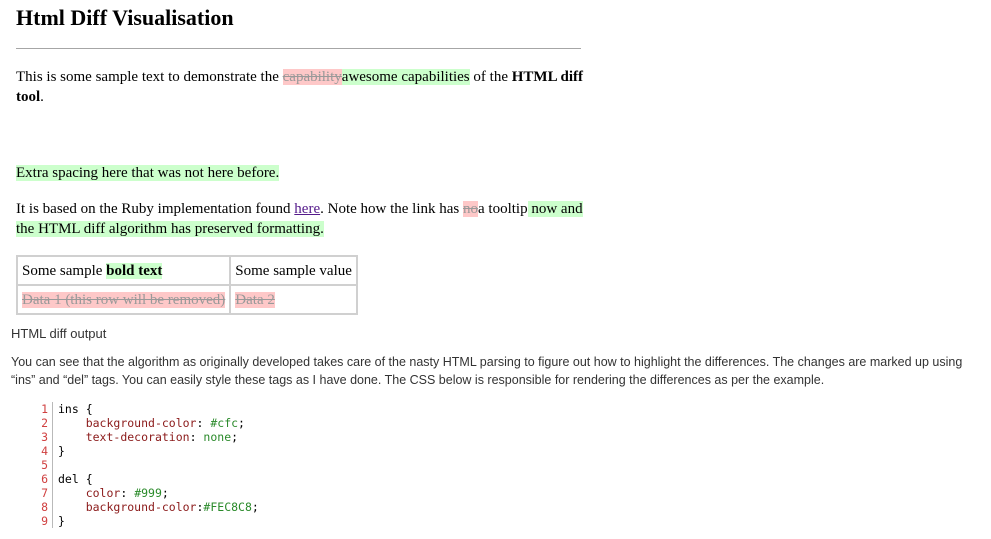 Image resolution: width=991 pixels, height=539 pixels. Describe the element at coordinates (298, 48) in the screenshot. I see `horizontal-rule` at that location.